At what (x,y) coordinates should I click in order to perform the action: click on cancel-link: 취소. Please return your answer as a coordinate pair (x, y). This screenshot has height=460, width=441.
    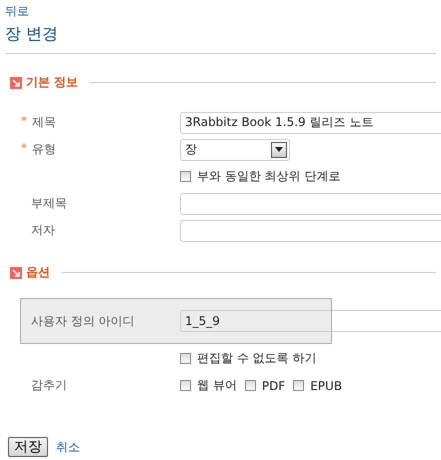
    Looking at the image, I should click on (68, 447).